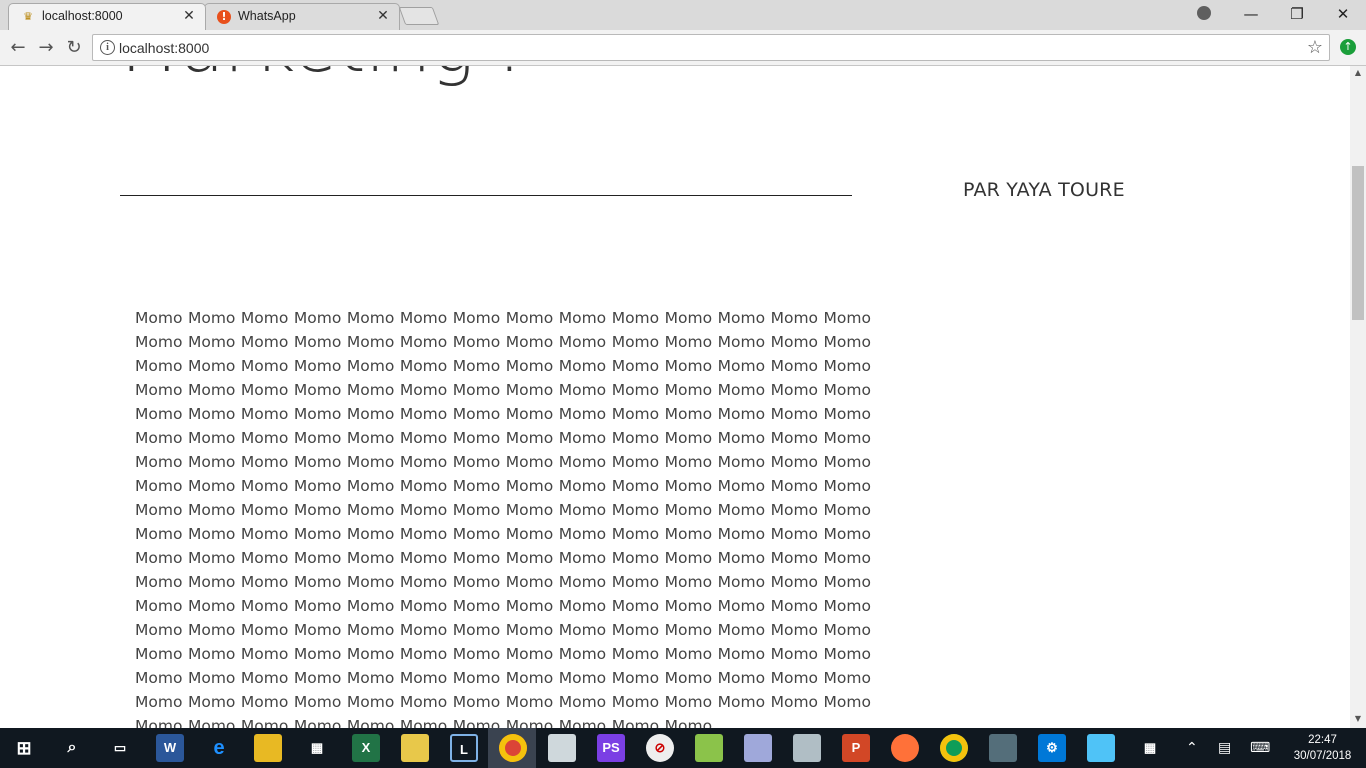  Describe the element at coordinates (905, 748) in the screenshot. I see `firefox-icon` at that location.